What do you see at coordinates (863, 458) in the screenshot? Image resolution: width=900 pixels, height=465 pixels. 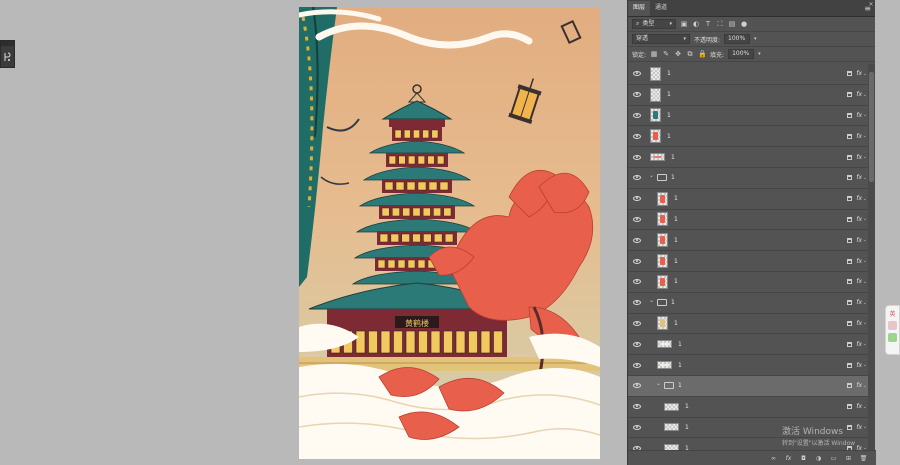 I see `trash-icon: 🗑` at bounding box center [863, 458].